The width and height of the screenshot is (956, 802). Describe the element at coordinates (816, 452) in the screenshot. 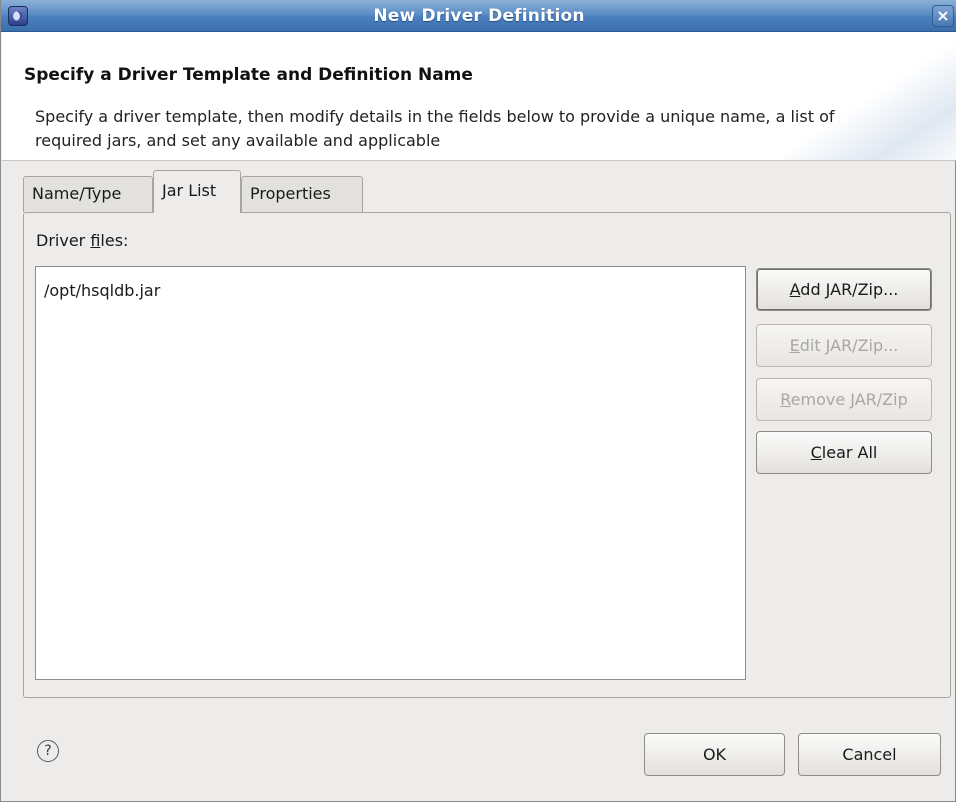

I see `clear-all-mnemonic: C` at that location.